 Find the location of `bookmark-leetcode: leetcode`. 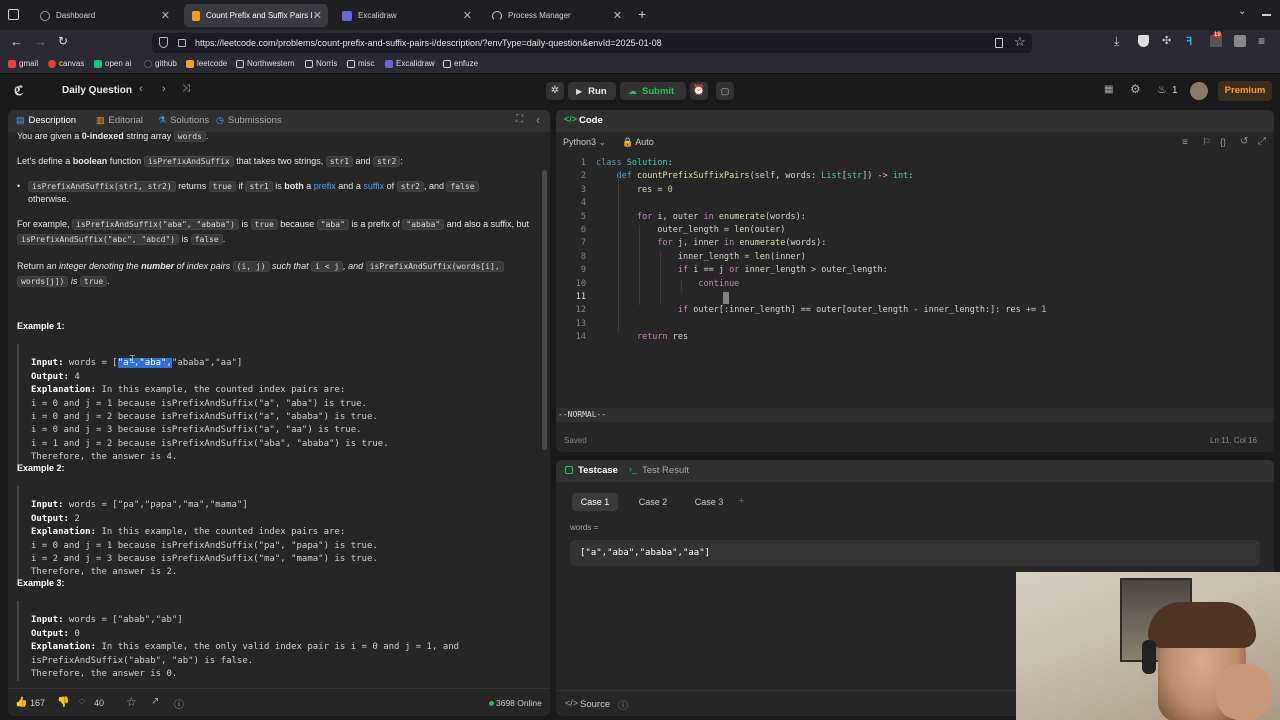

bookmark-leetcode: leetcode is located at coordinates (206, 63).